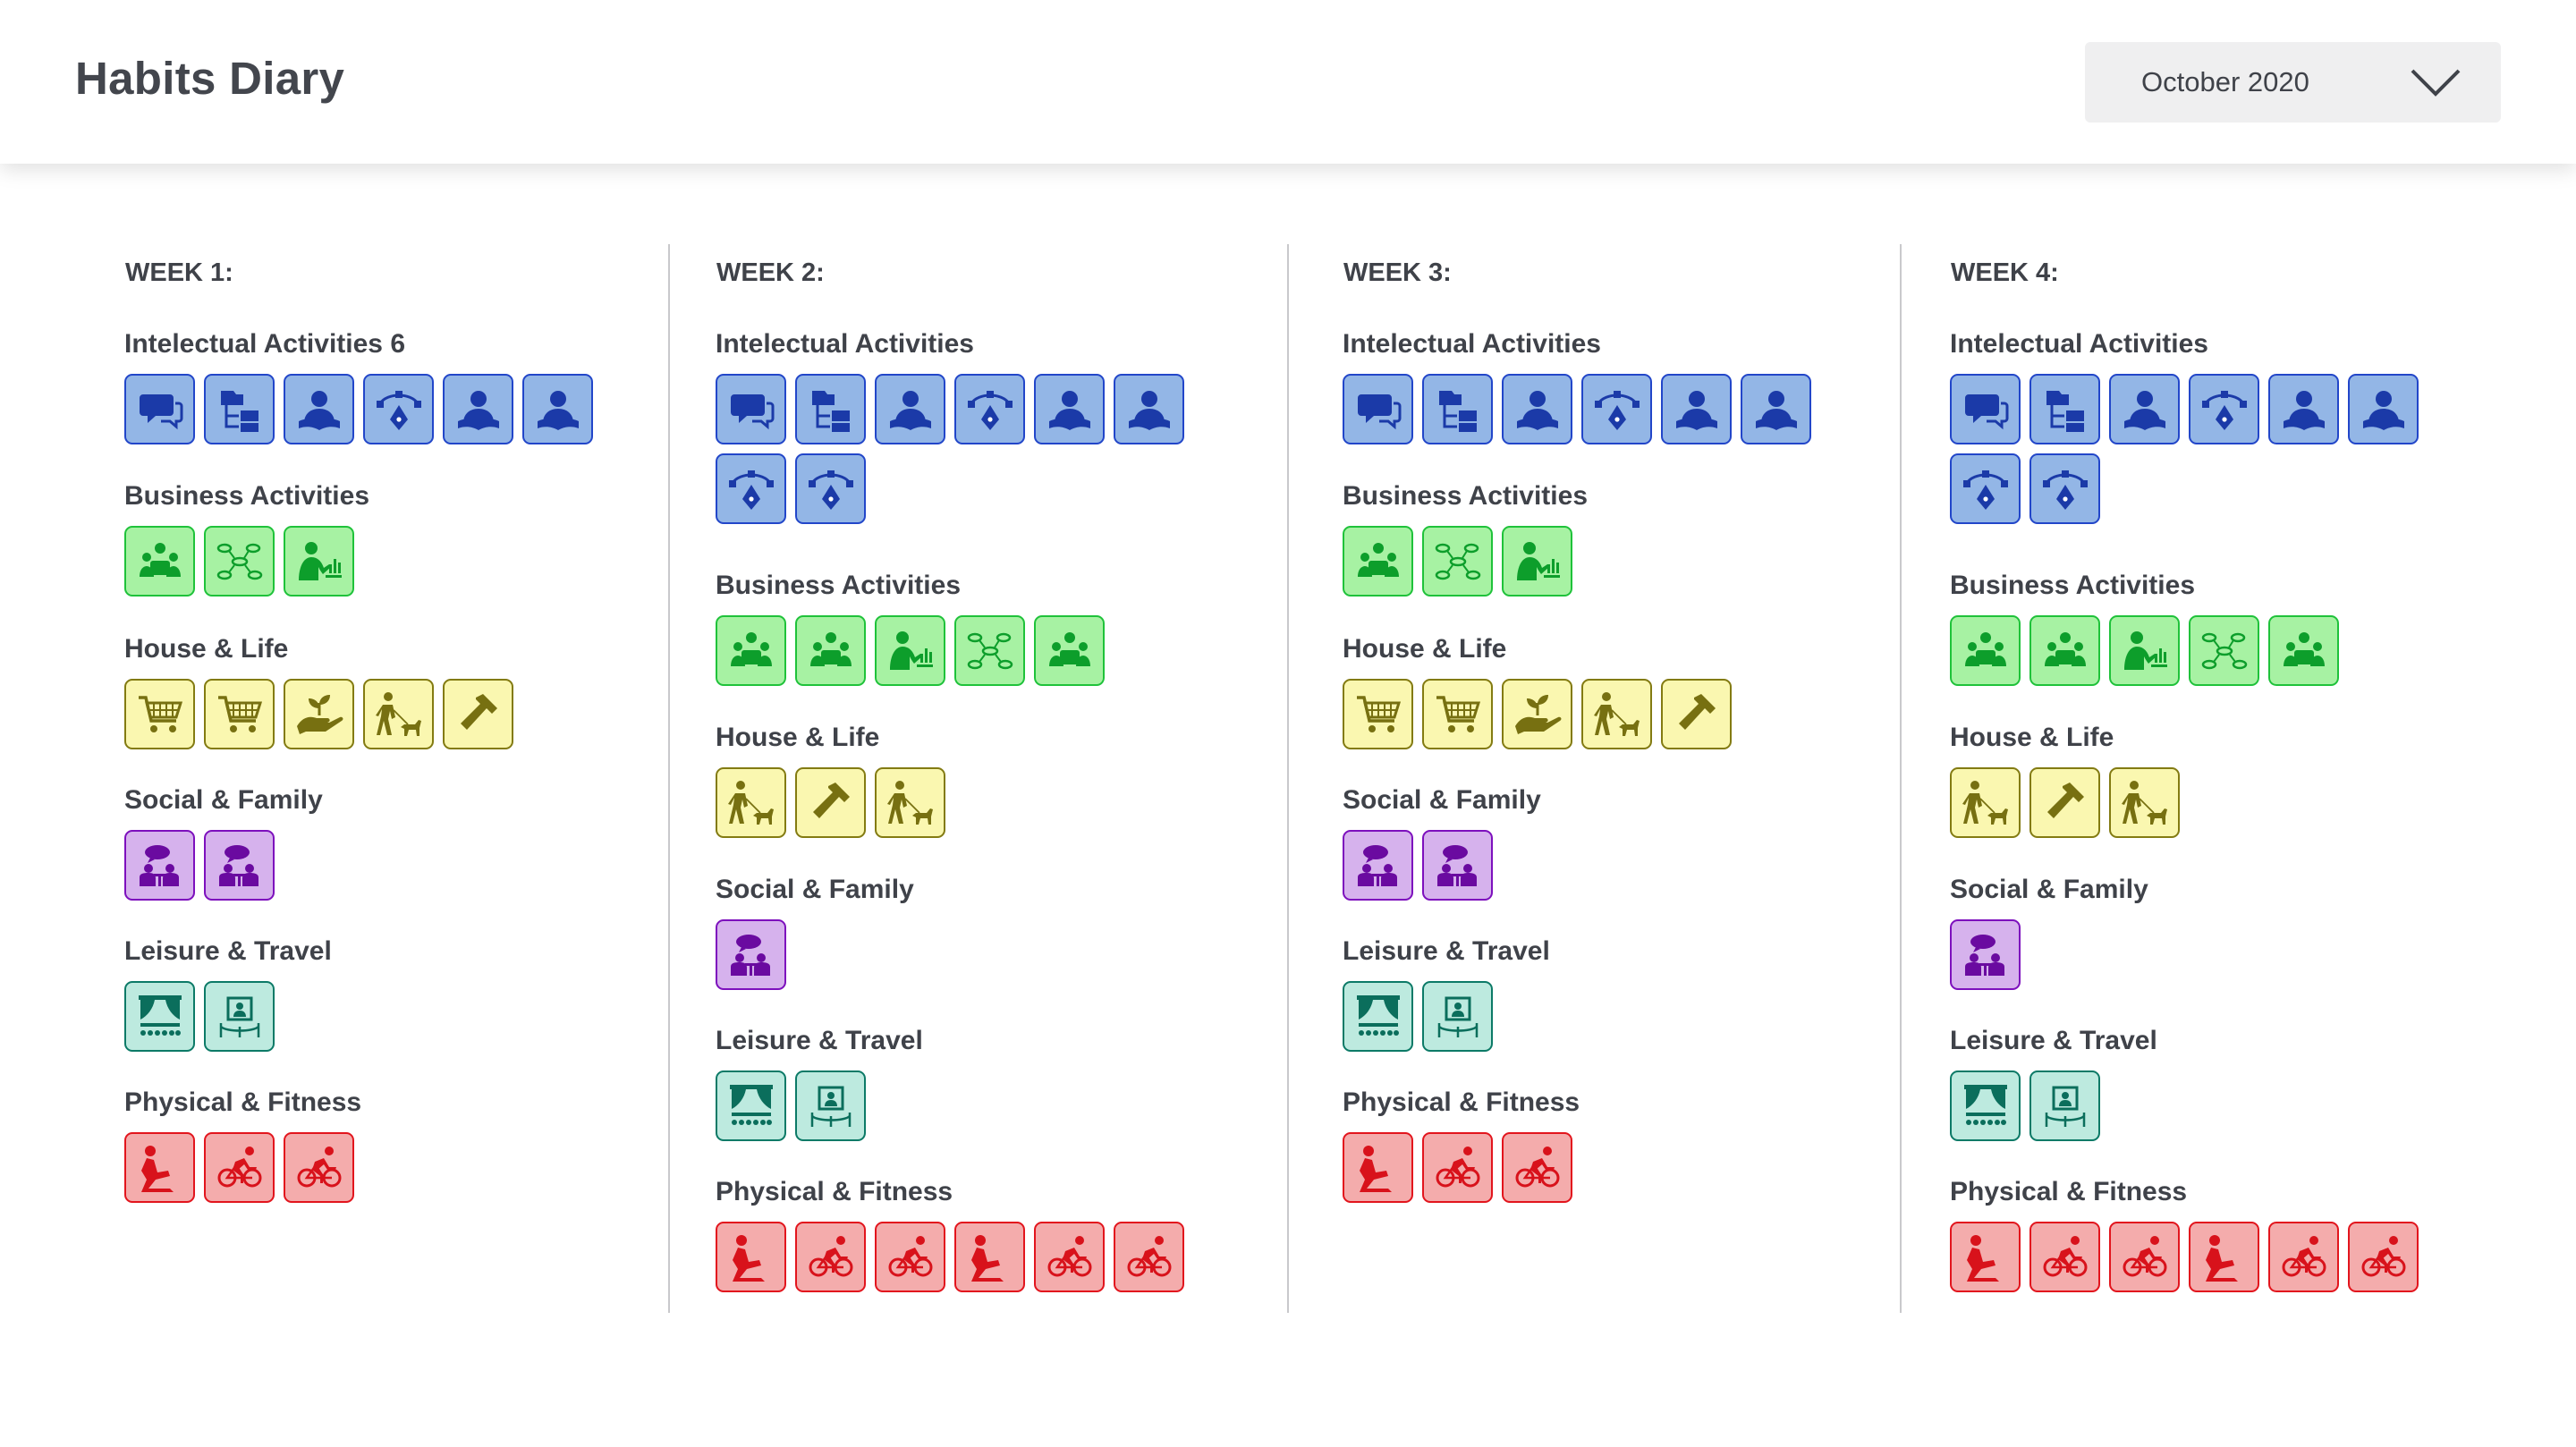 The image size is (2576, 1447). What do you see at coordinates (1901, 778) in the screenshot?
I see `week-divider` at bounding box center [1901, 778].